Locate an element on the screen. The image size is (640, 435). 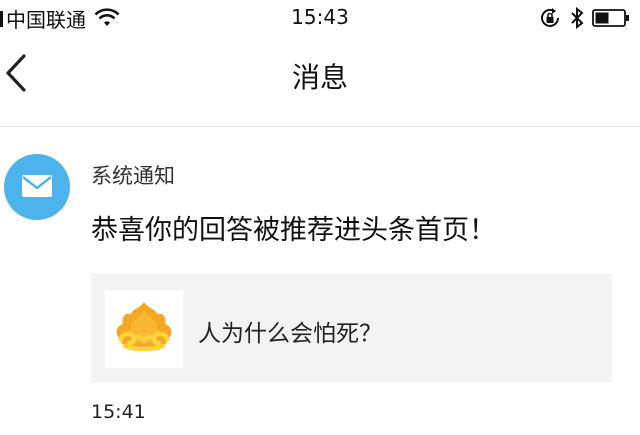
quote-title: 人为什么会怕死？ is located at coordinates (290, 334).